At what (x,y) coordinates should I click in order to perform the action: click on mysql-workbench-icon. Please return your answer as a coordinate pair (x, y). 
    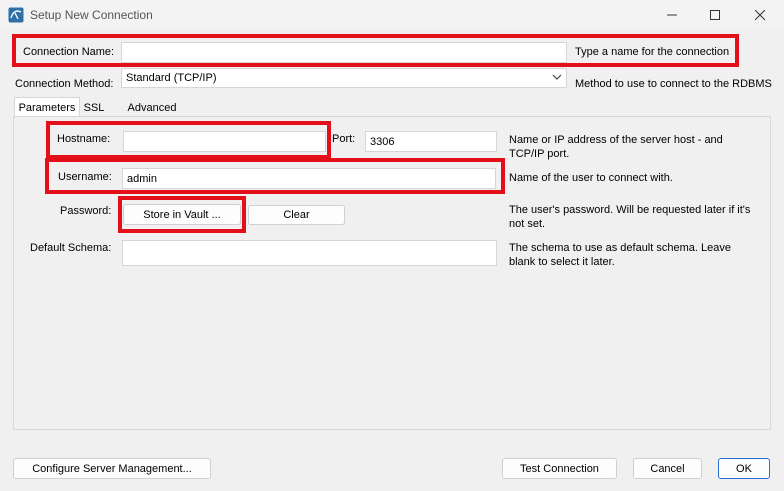
    Looking at the image, I should click on (16, 15).